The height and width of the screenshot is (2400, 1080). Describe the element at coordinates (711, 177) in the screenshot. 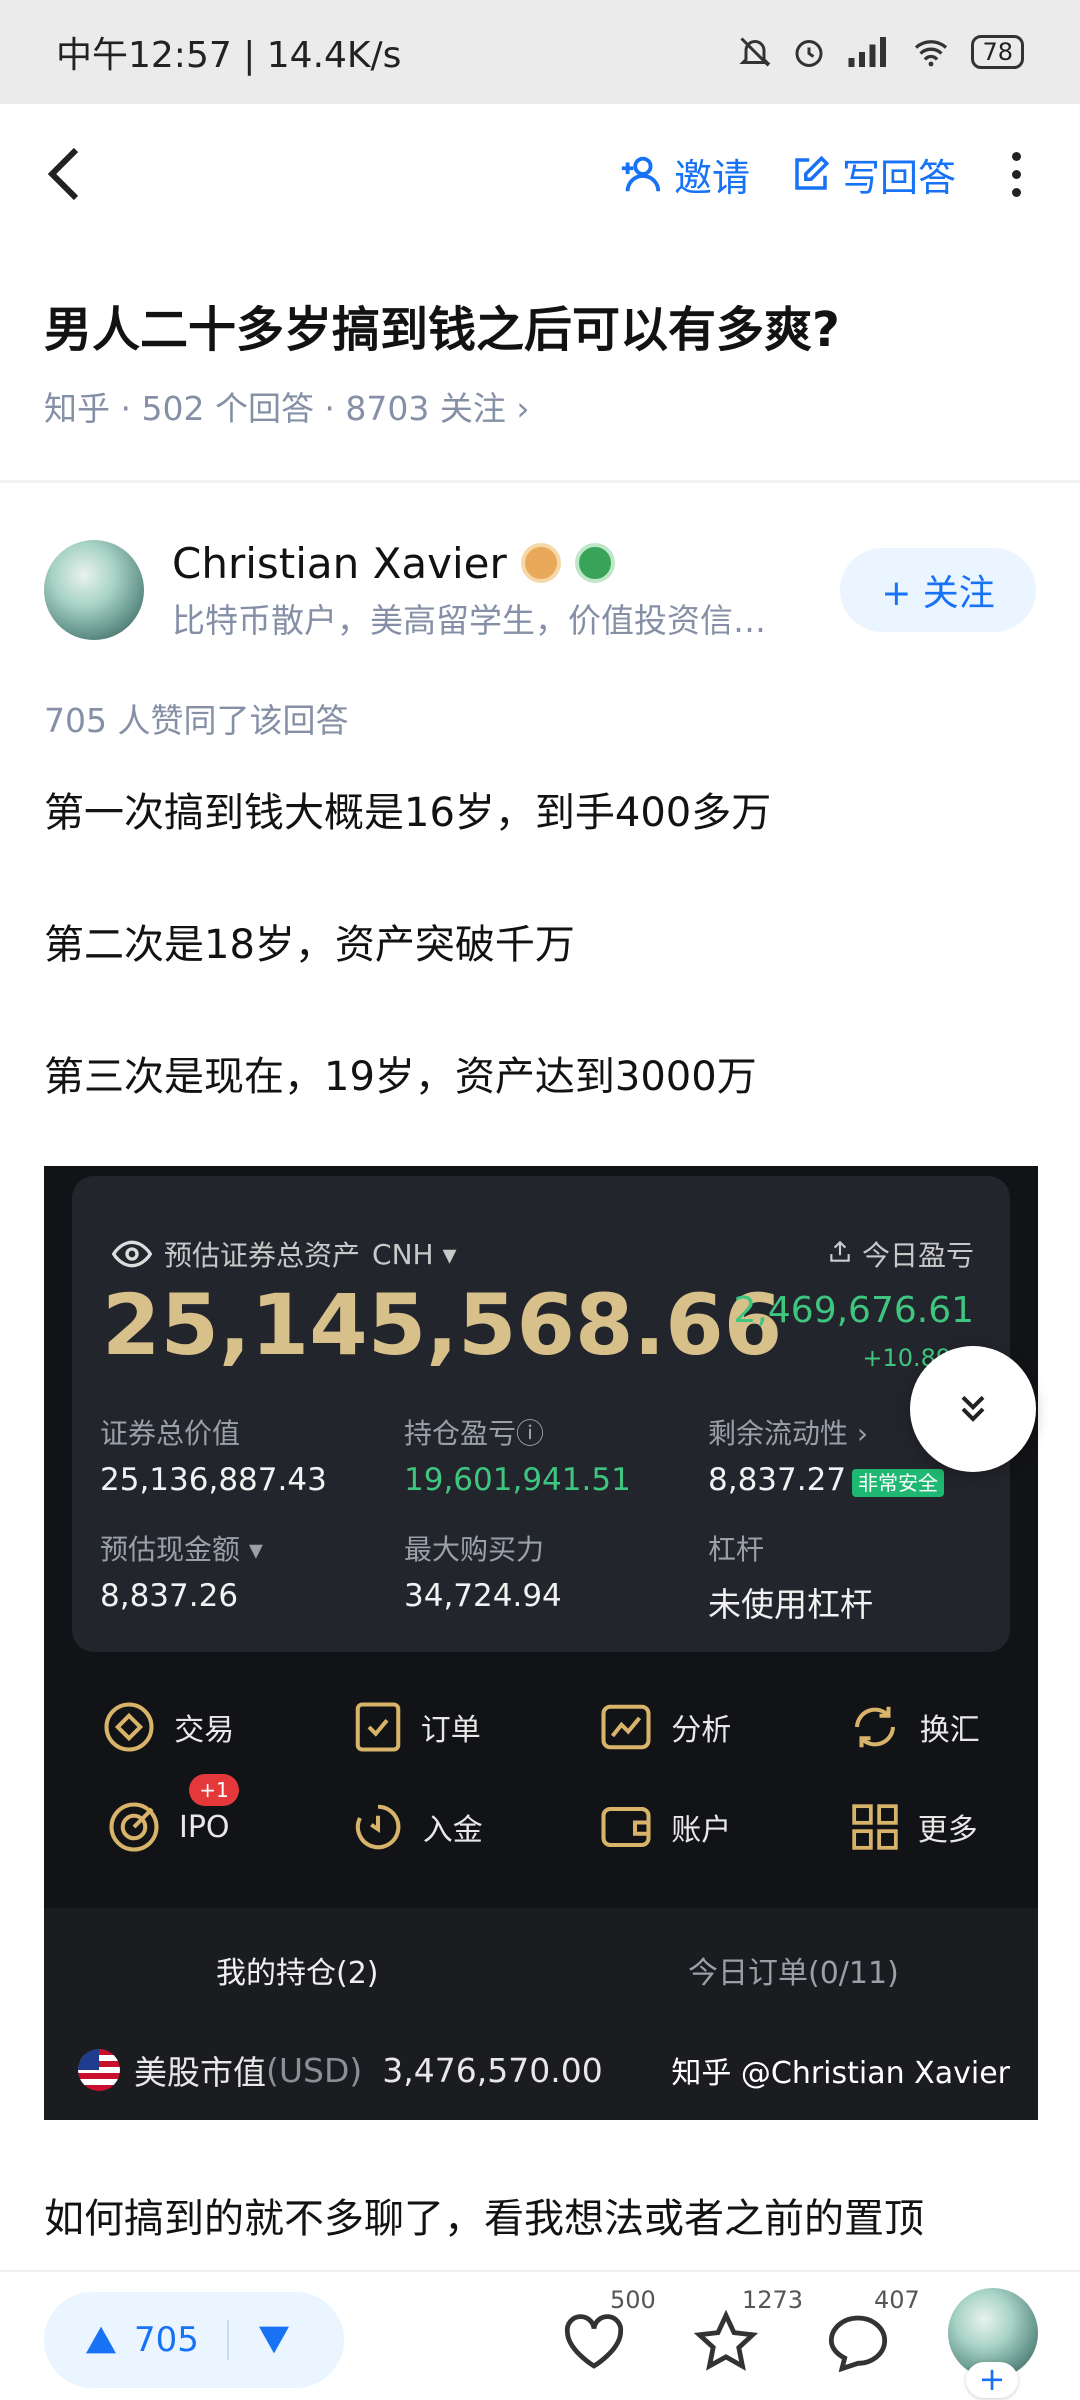

I see `invite-label: 邀请` at that location.